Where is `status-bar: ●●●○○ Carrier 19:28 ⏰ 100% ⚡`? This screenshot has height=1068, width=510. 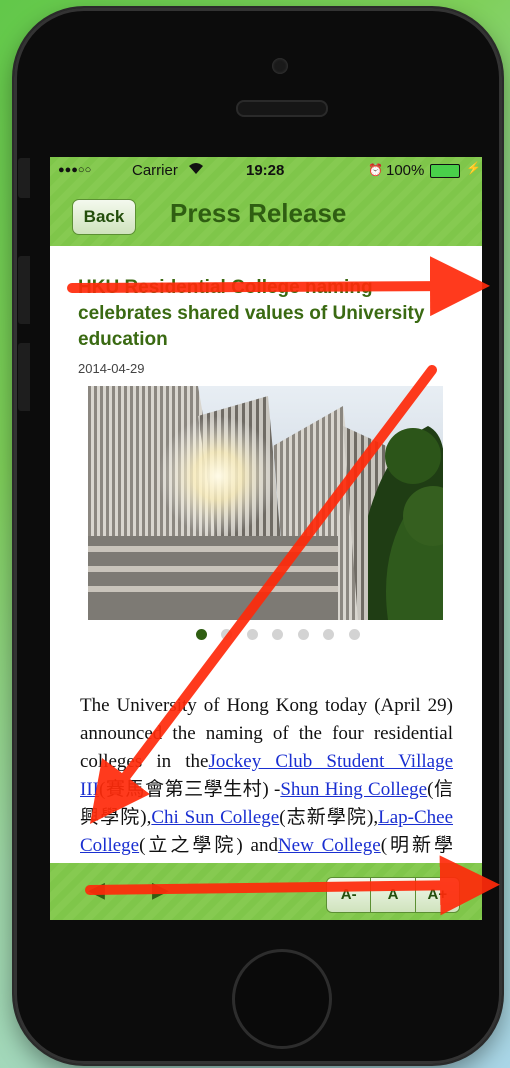
status-bar: ●●●○○ Carrier 19:28 ⏰ 100% ⚡ is located at coordinates (266, 170).